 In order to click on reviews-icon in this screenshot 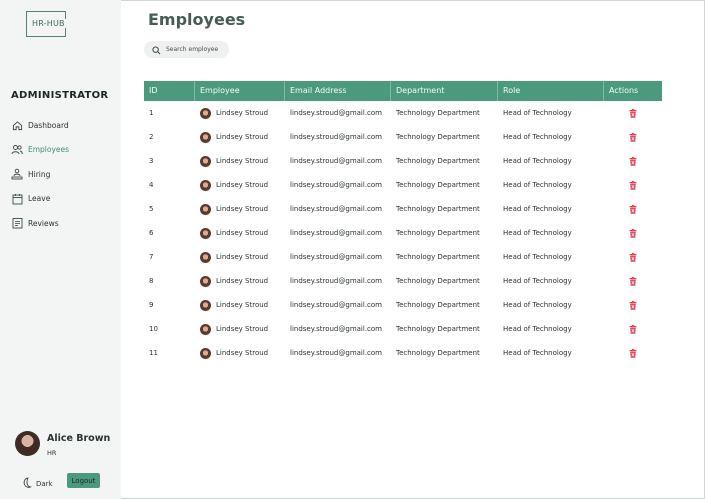, I will do `click(17, 223)`.